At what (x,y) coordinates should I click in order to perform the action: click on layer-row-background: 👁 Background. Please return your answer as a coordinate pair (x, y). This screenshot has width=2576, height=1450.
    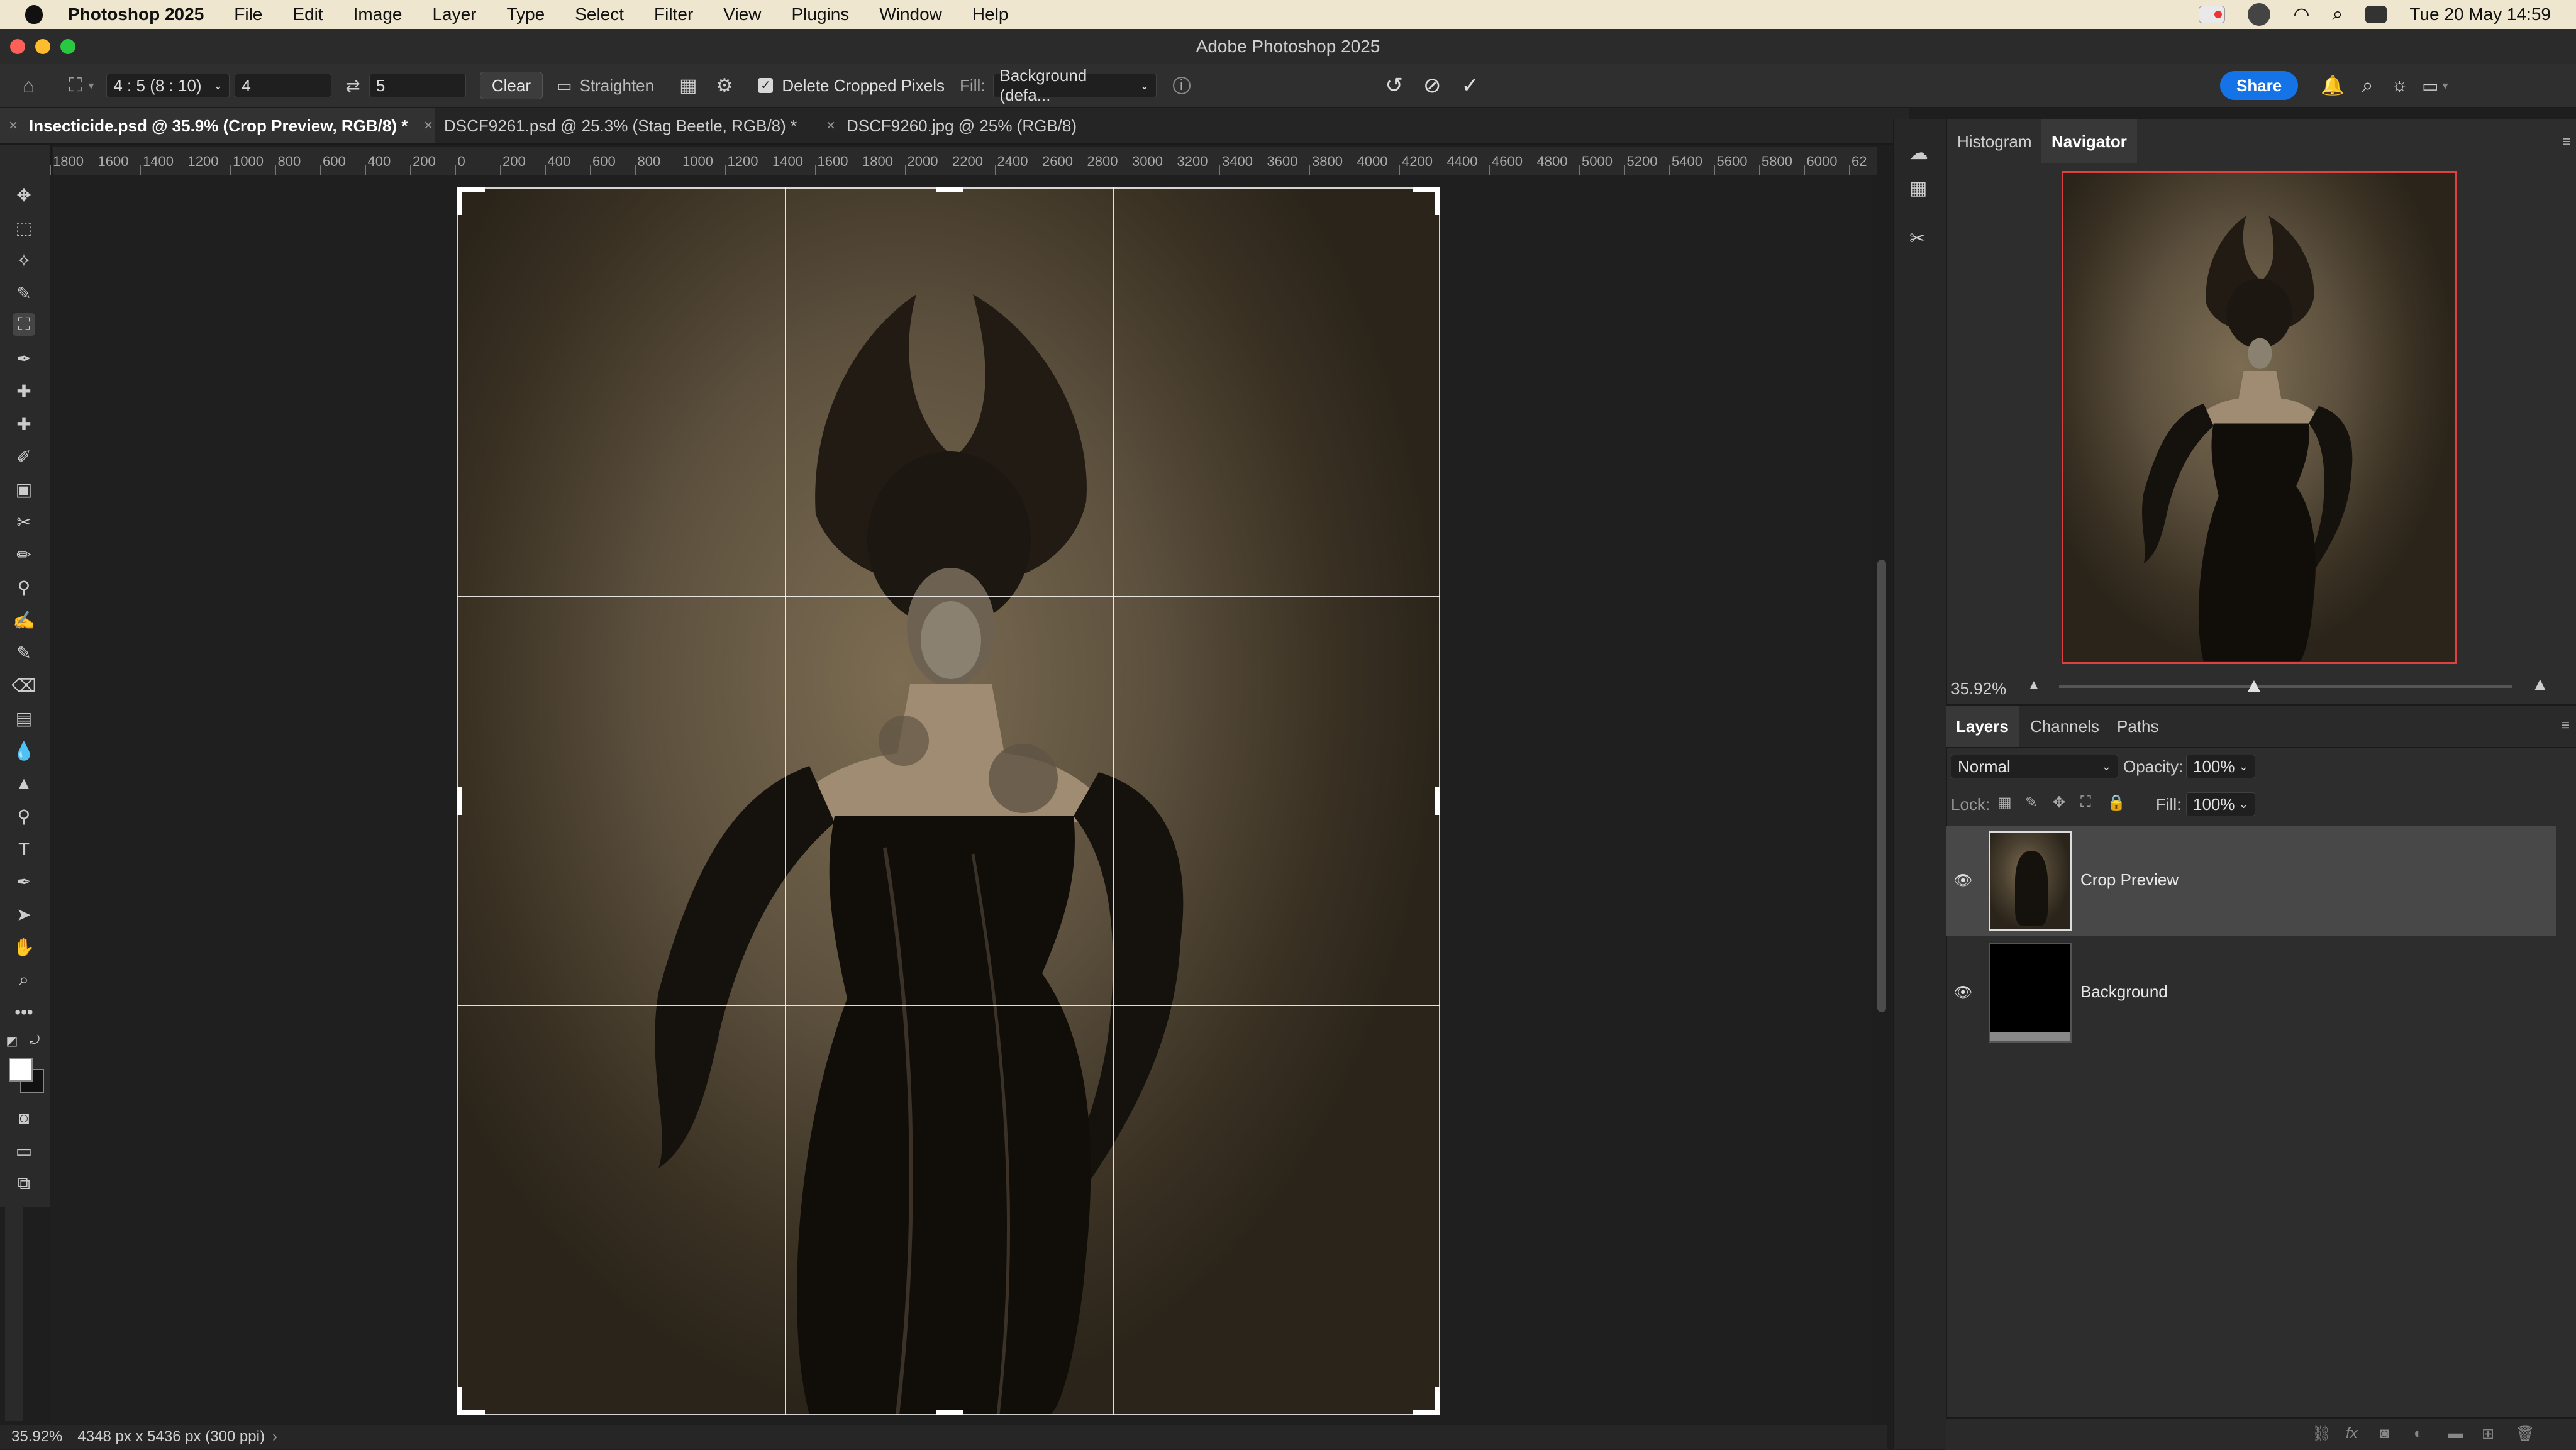
    Looking at the image, I should click on (2251, 993).